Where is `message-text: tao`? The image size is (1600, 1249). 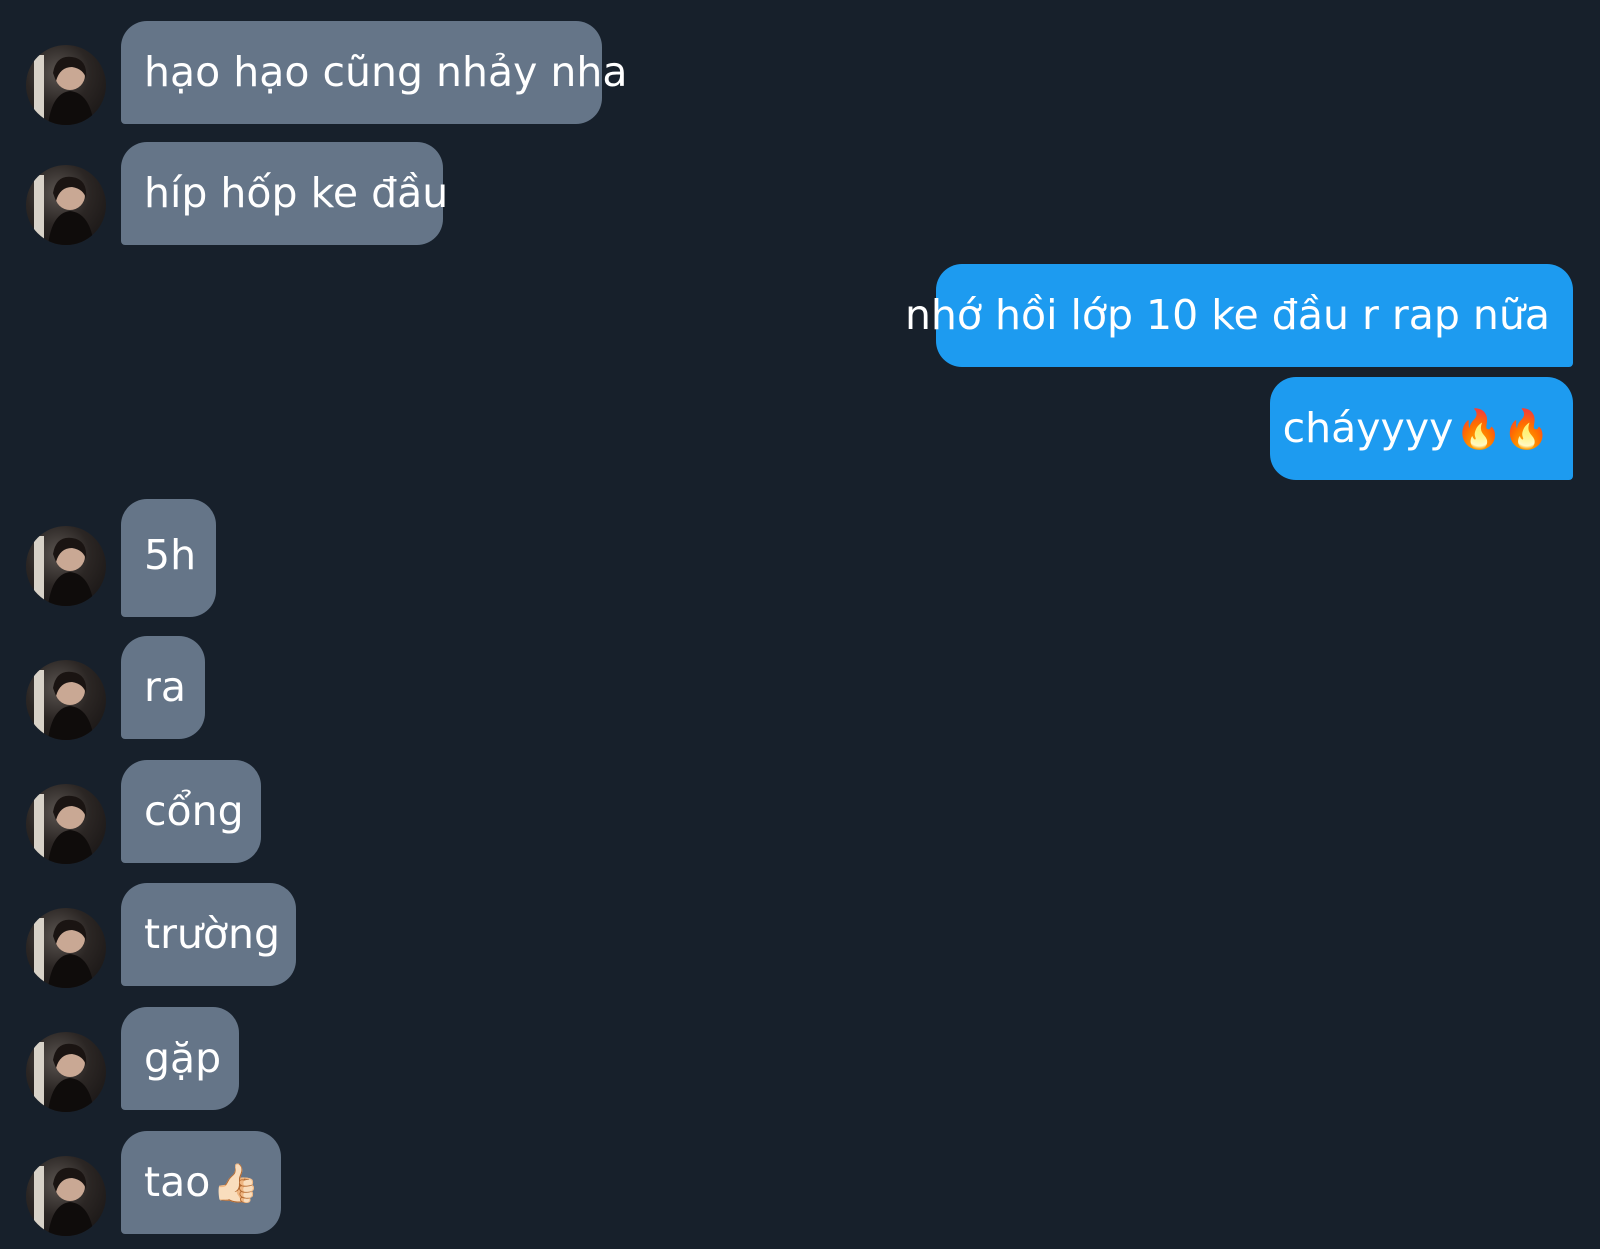 message-text: tao is located at coordinates (177, 1182).